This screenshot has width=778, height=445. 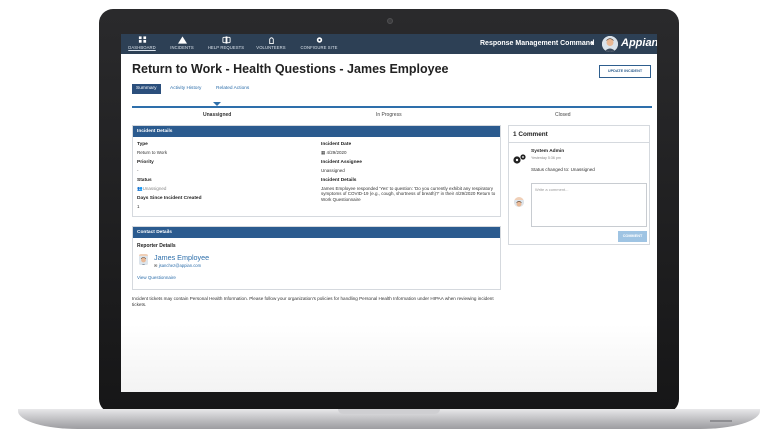 I want to click on assignee-label: Incident Assignee, so click(x=341, y=162).